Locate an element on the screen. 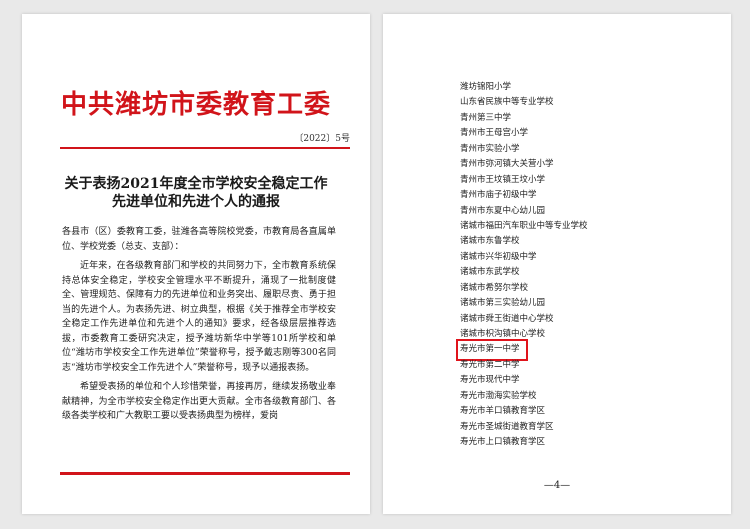 The height and width of the screenshot is (529, 750). red-divider-top is located at coordinates (205, 148).